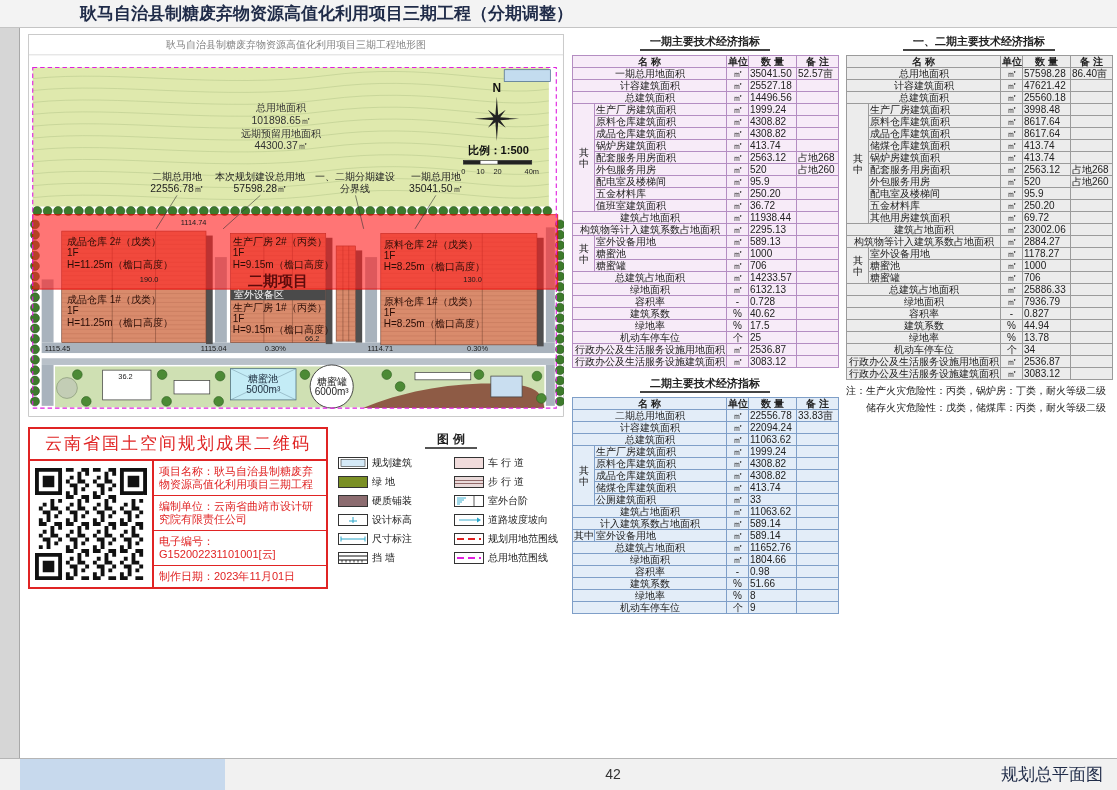  Describe the element at coordinates (353, 520) in the screenshot. I see `elevation-swatch-icon` at that location.